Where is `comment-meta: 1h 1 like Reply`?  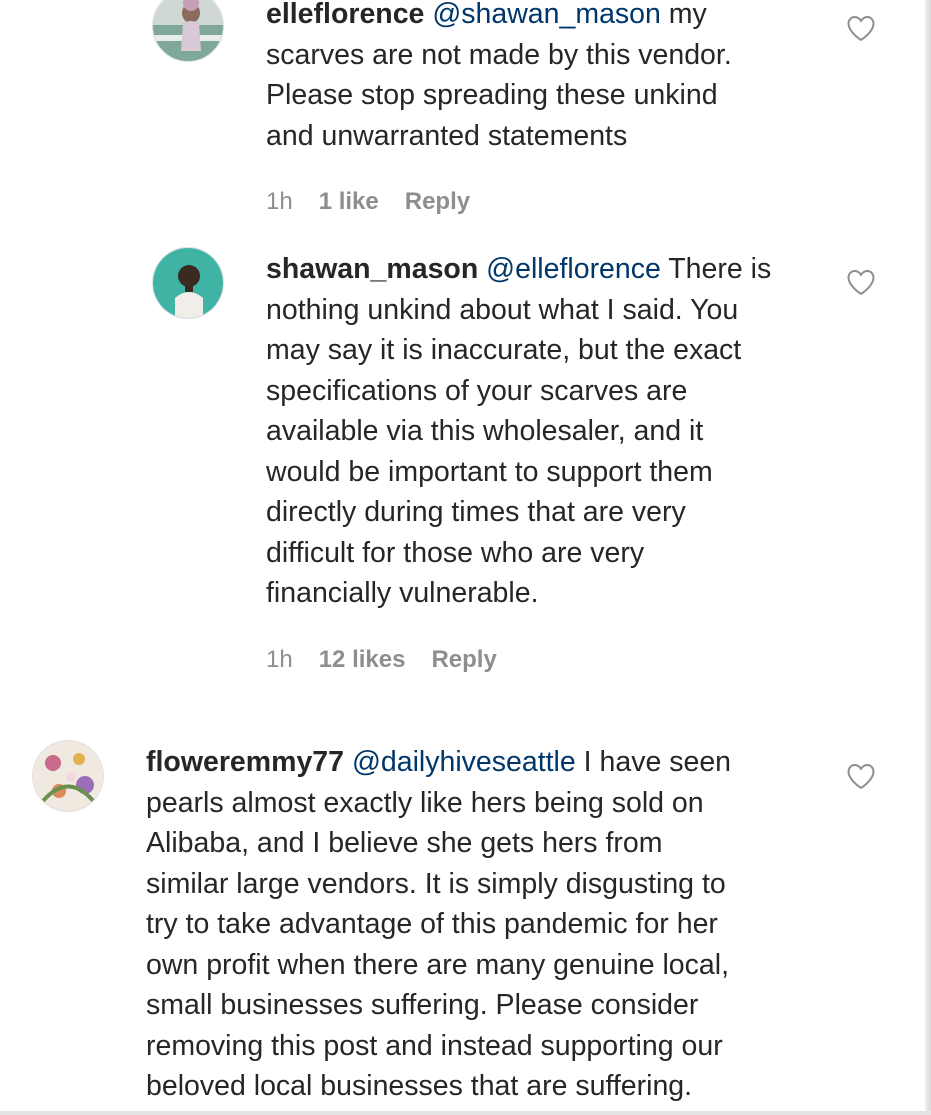 comment-meta: 1h 1 like Reply is located at coordinates (381, 202).